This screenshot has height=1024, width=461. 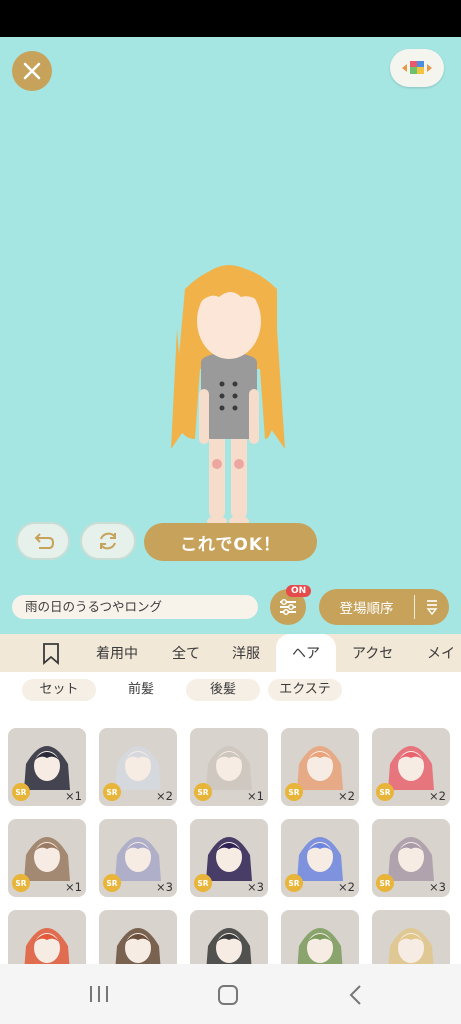 What do you see at coordinates (117, 653) in the screenshot?
I see `tab-wearing: 着用中` at bounding box center [117, 653].